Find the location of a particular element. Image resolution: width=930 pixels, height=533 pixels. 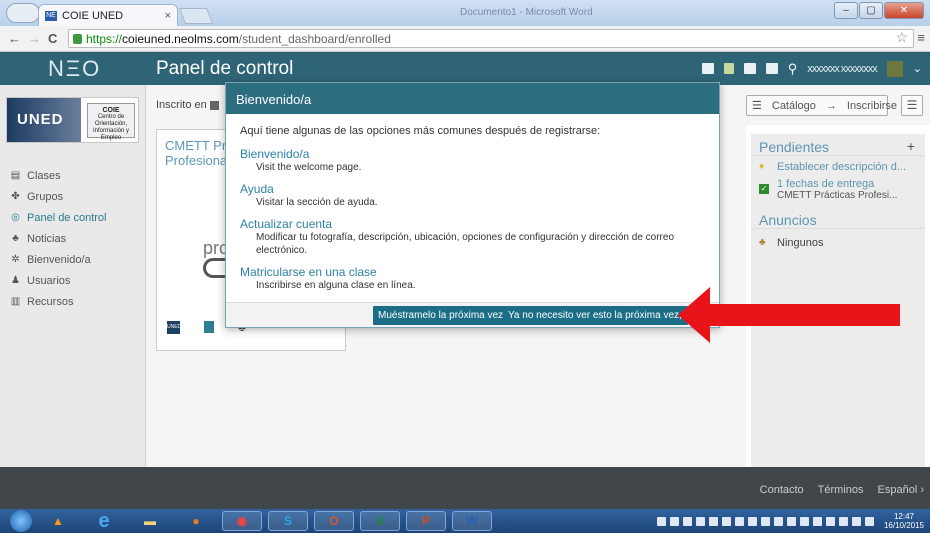

url-host: coieuned.neolms.com is located at coordinates (180, 38).